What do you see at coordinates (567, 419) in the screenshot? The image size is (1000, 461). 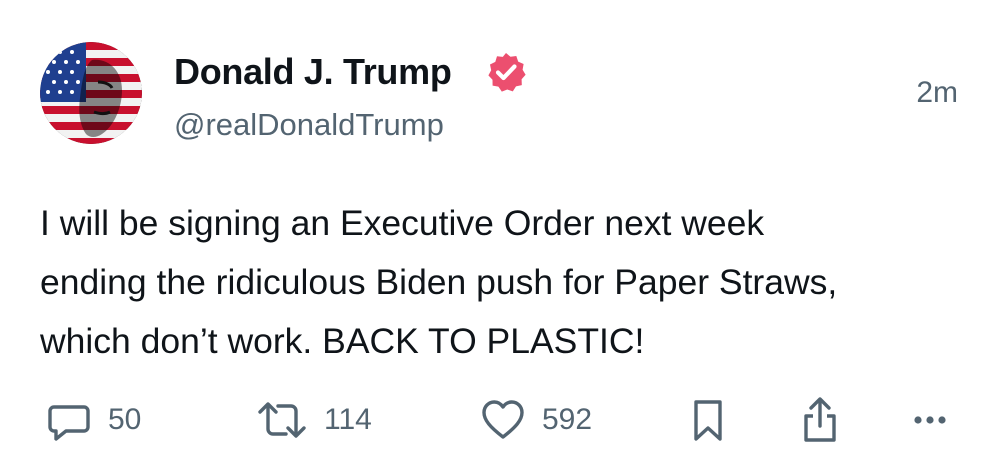 I see `like-count: 592` at bounding box center [567, 419].